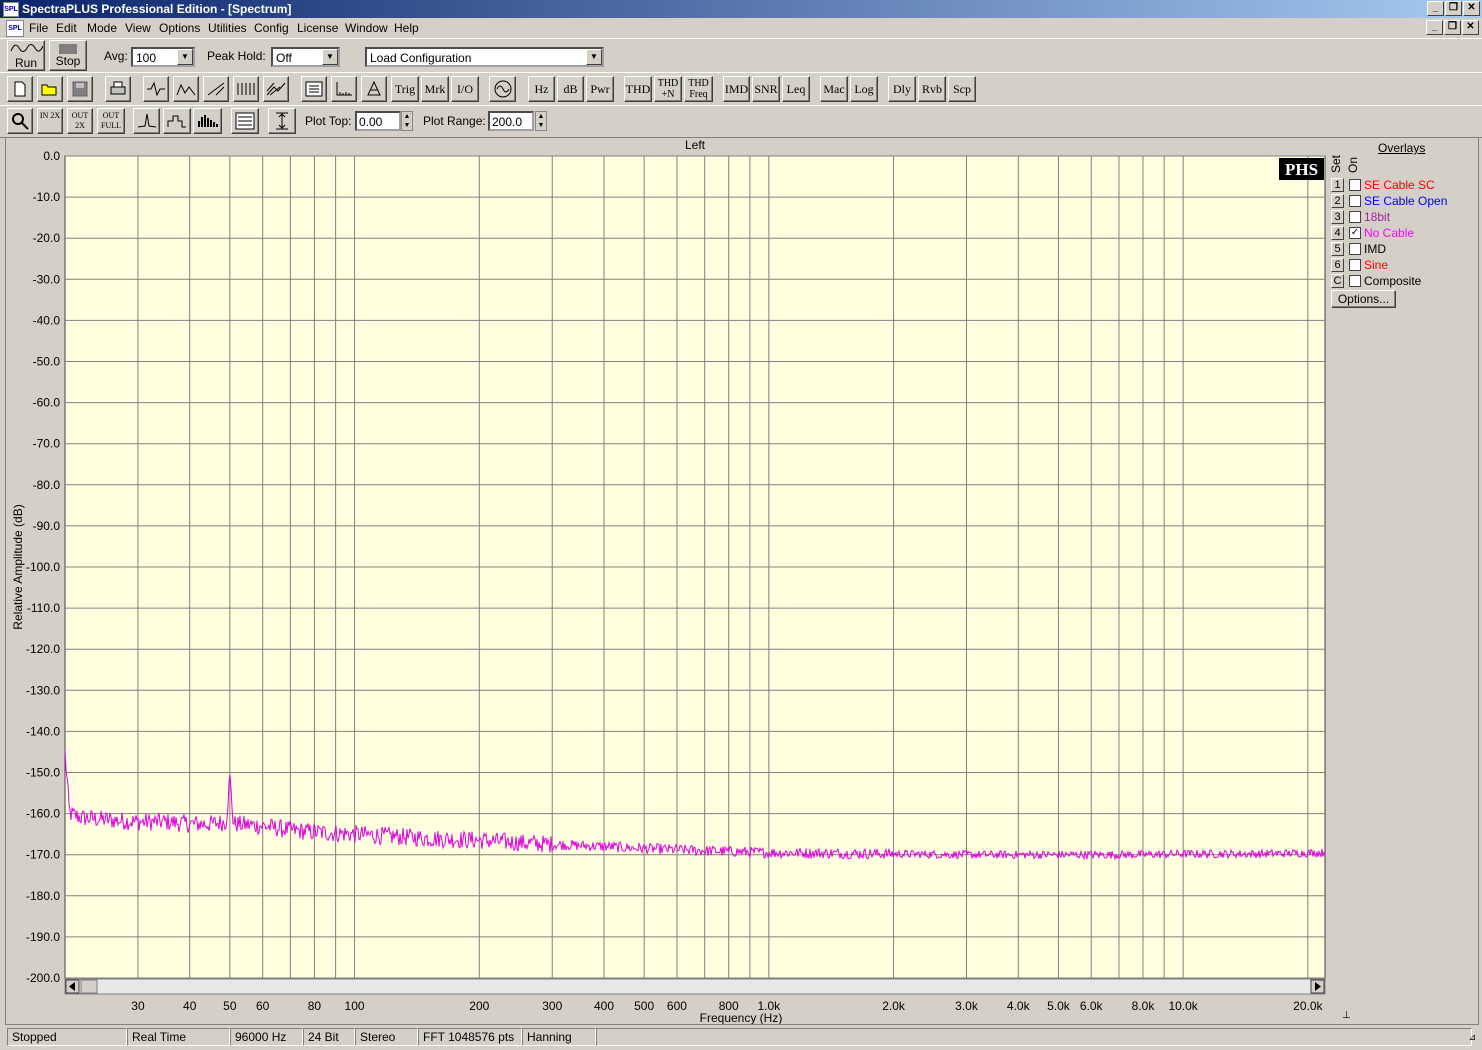  I want to click on menu-window: Window, so click(366, 28).